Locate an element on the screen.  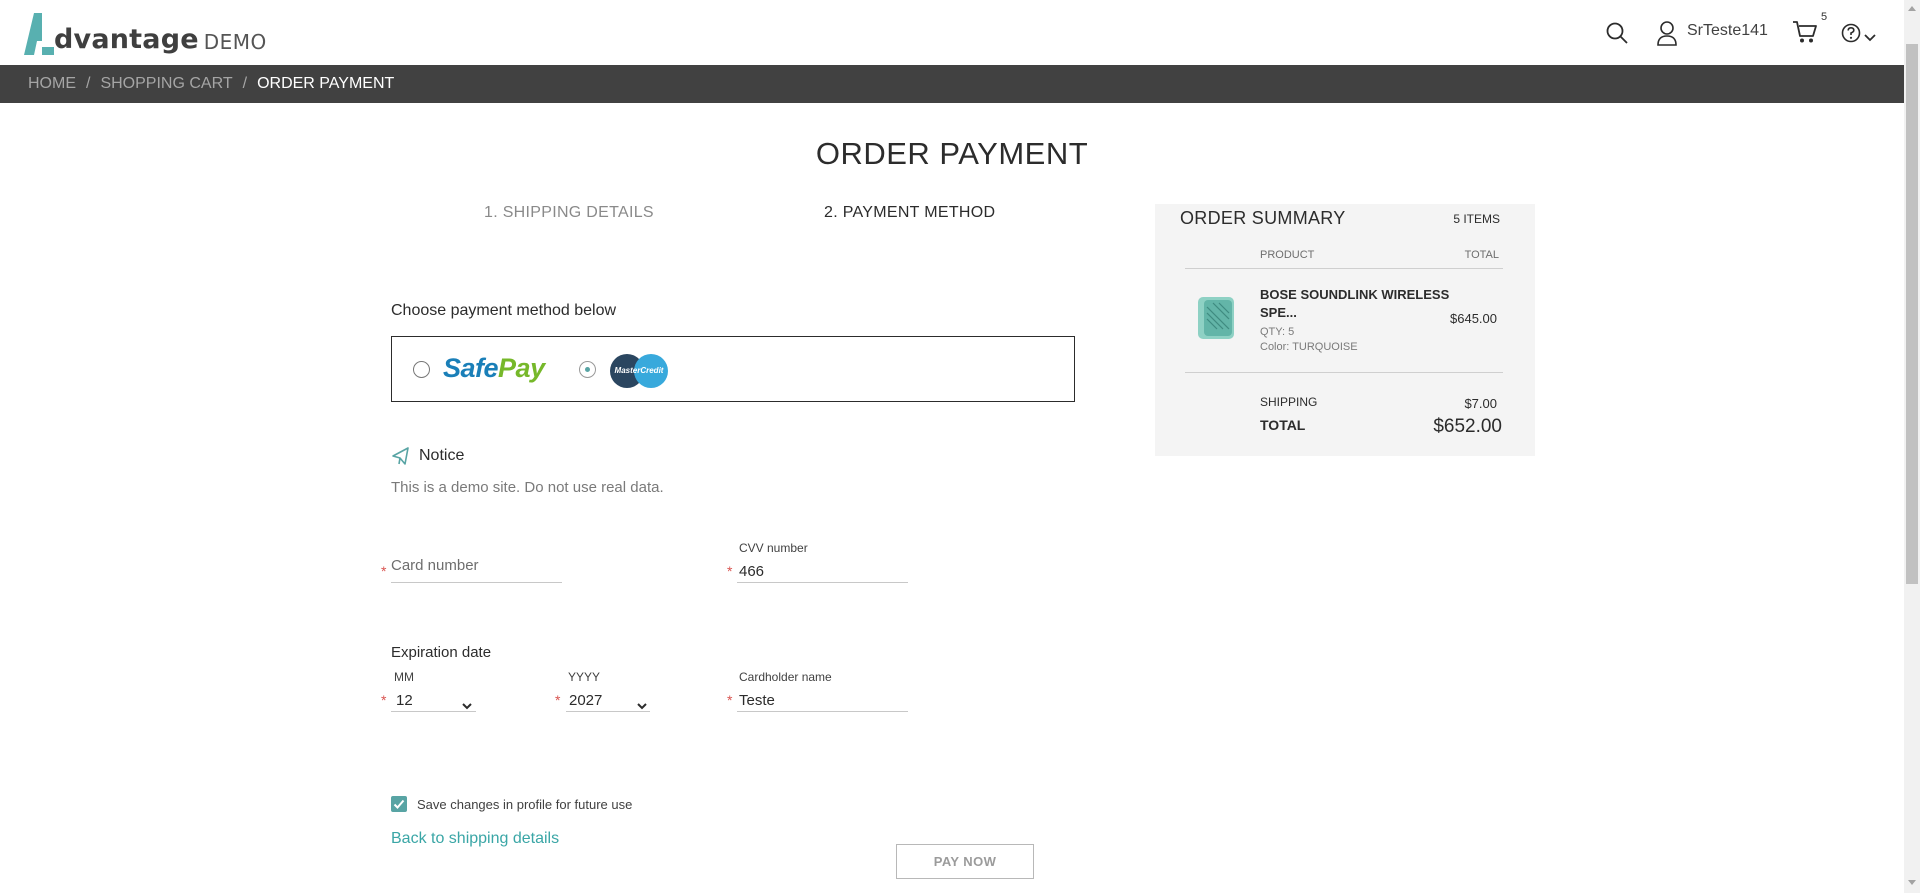
step-payment-method: 2. PAYMENT METHOD is located at coordinates (910, 212).